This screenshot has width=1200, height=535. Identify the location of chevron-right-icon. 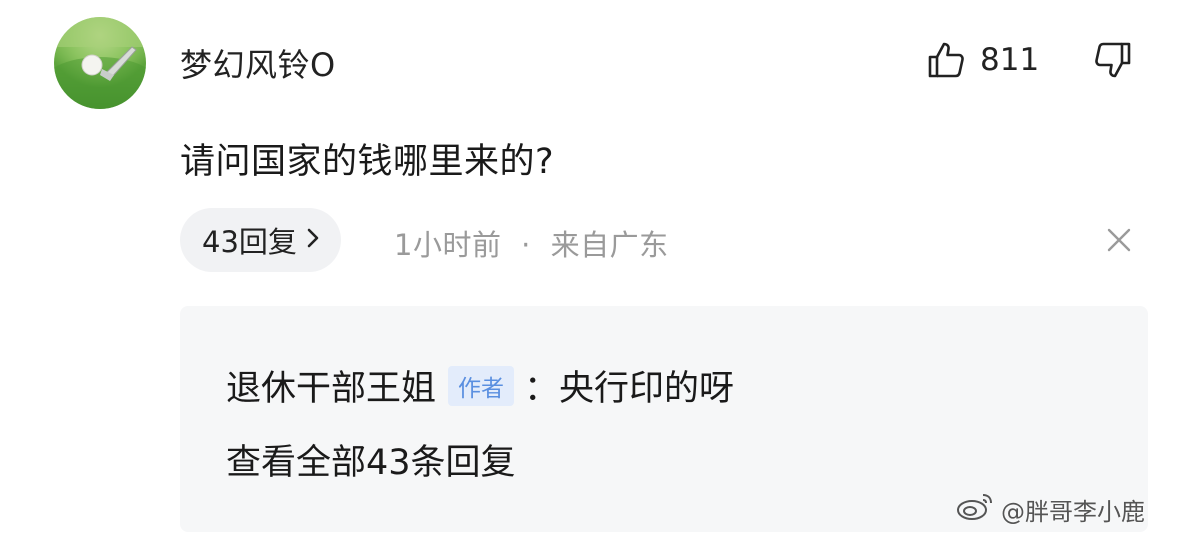
(313, 240).